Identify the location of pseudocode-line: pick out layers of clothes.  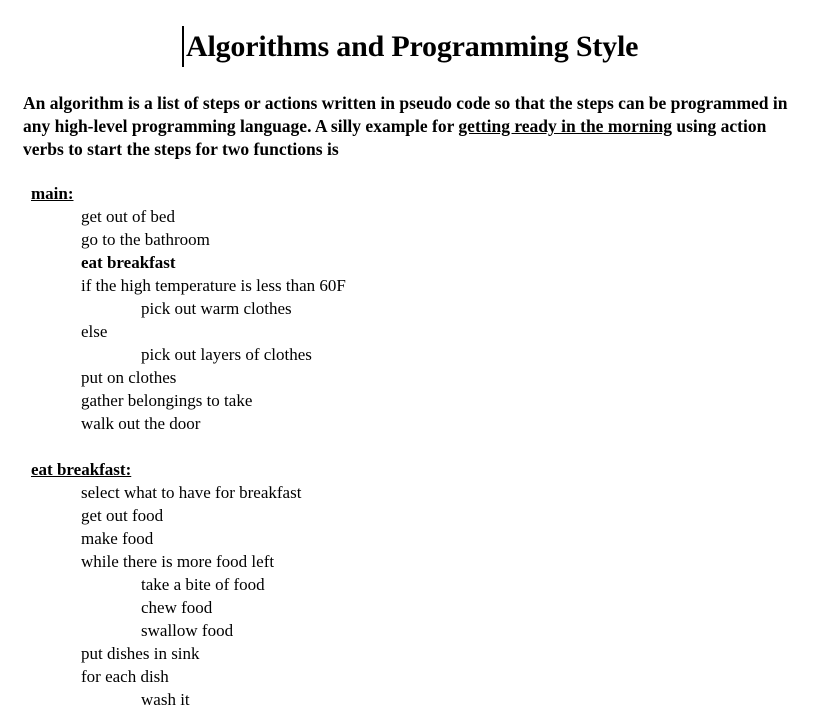
(226, 354).